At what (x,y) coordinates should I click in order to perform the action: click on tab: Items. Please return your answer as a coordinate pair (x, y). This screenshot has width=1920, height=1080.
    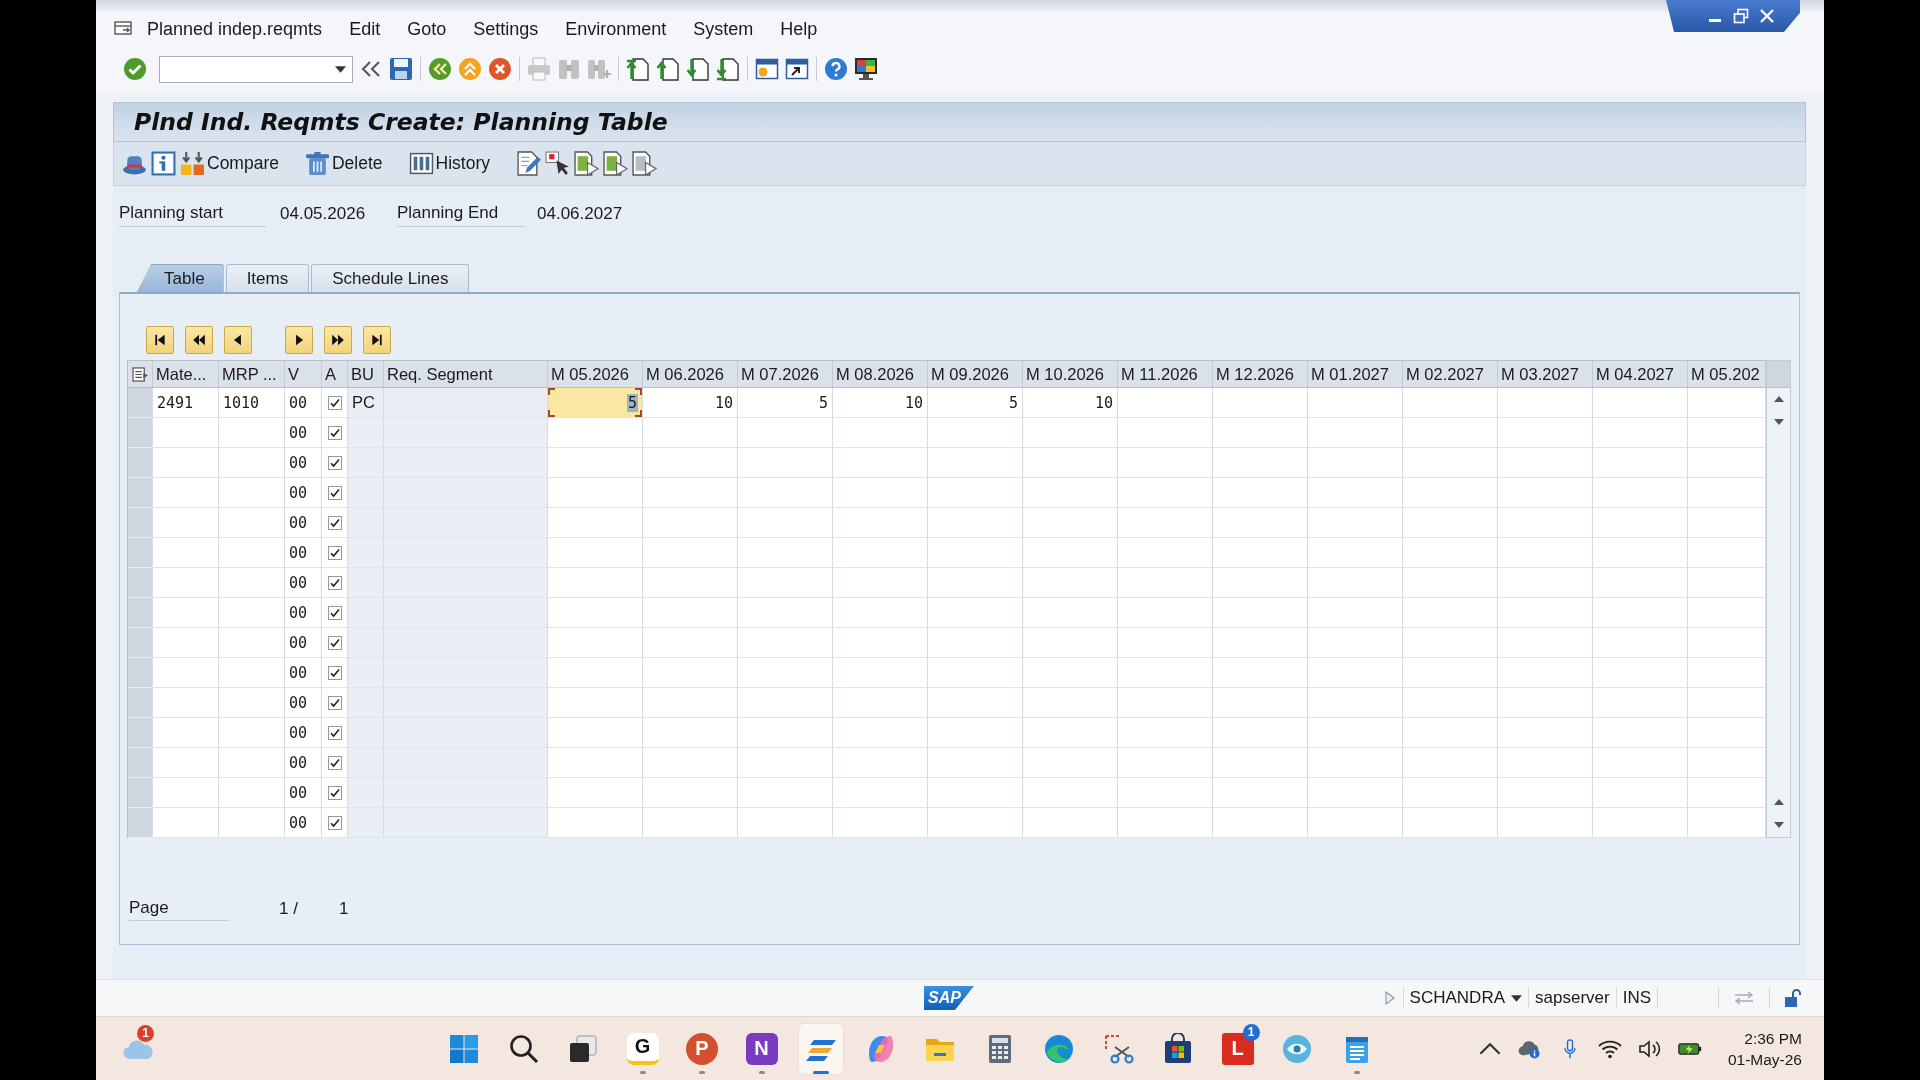
    Looking at the image, I should click on (267, 278).